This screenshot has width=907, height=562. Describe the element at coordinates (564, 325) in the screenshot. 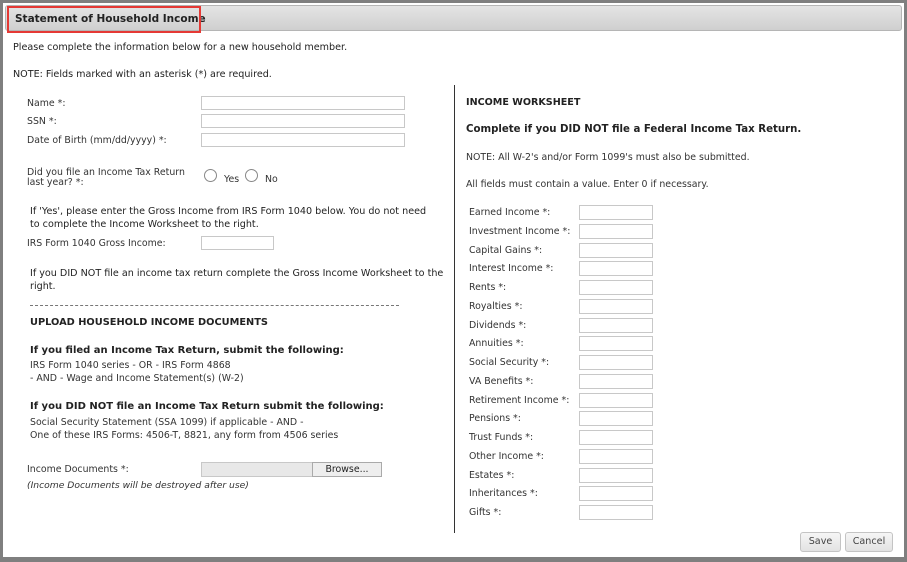

I see `worksheet-row: Dividends *:` at that location.